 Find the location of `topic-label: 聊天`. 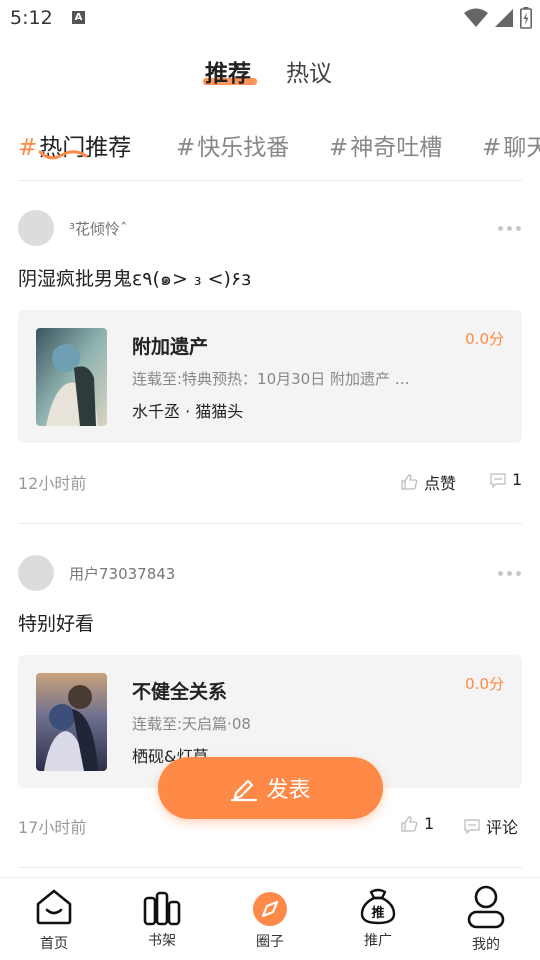

topic-label: 聊天 is located at coordinates (521, 148).